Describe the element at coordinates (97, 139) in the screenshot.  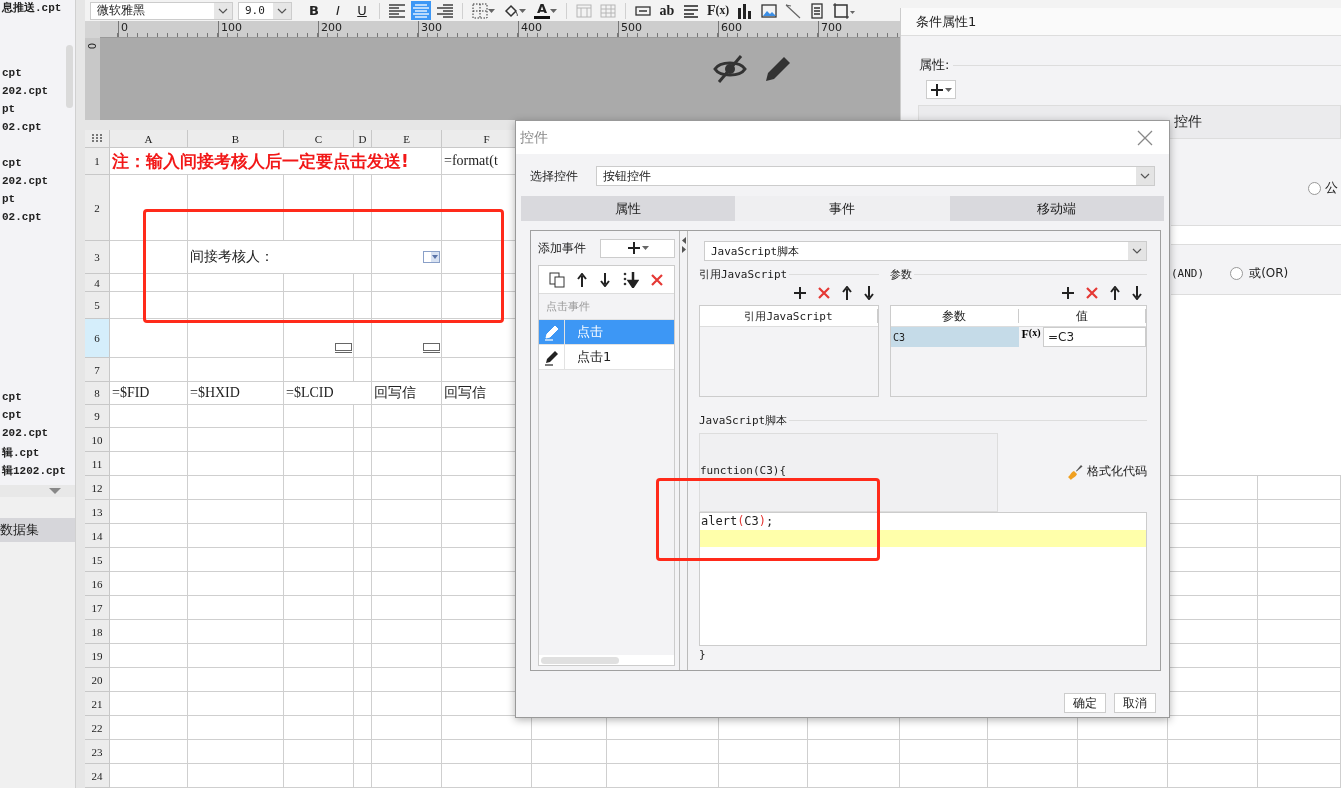
I see `select-all-corner` at that location.